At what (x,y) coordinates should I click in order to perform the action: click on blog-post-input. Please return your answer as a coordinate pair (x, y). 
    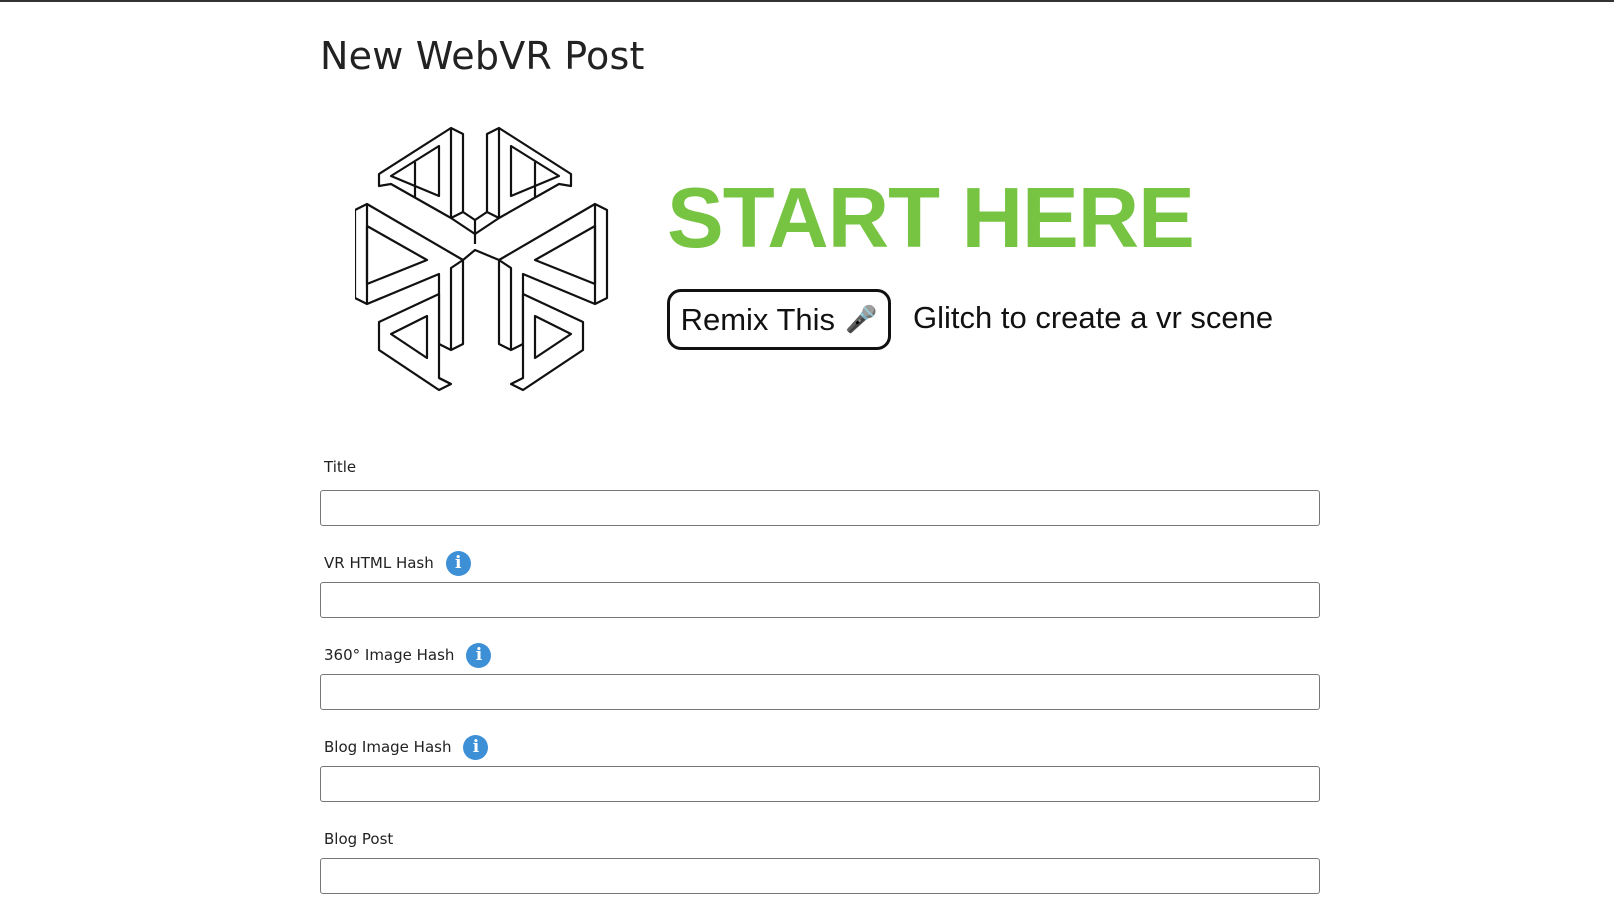
    Looking at the image, I should click on (820, 876).